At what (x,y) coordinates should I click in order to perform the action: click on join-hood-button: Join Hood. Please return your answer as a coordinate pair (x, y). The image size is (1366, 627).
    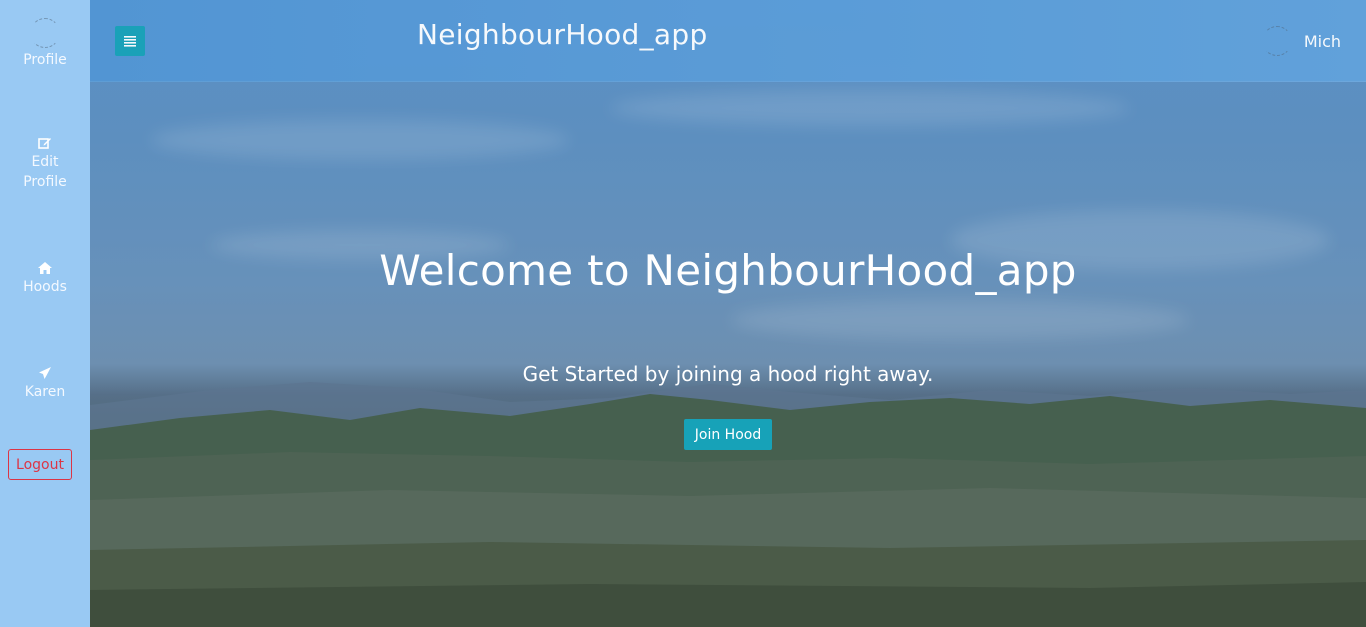
    Looking at the image, I should click on (728, 434).